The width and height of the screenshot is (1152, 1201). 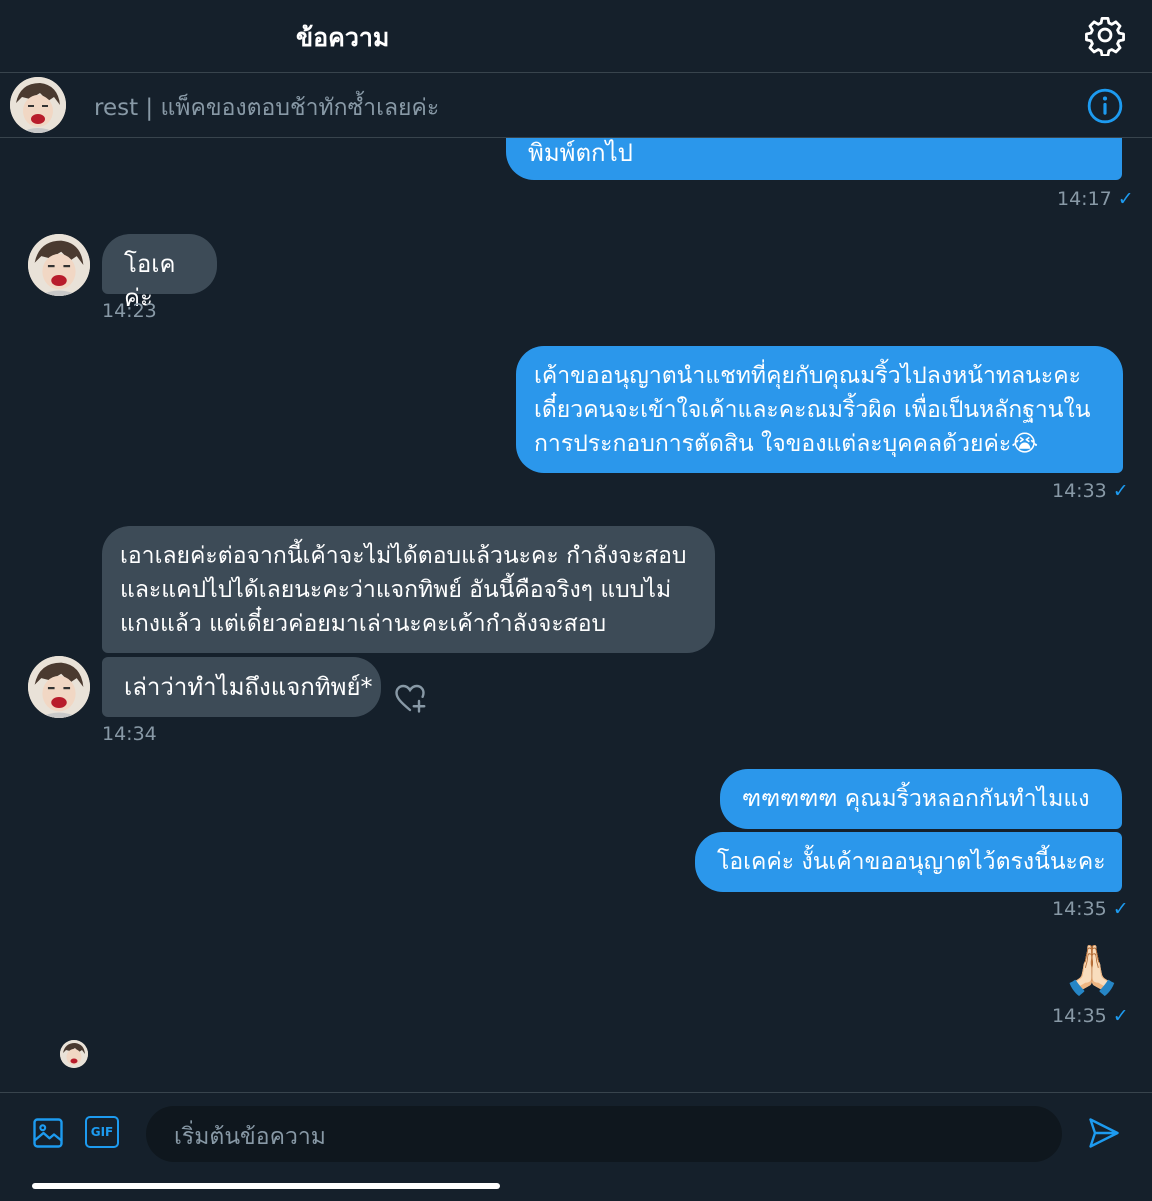 I want to click on conversation-header: rest | แพ็คของตอบช้าทักซ้ำเลยค่ะ, so click(x=576, y=105).